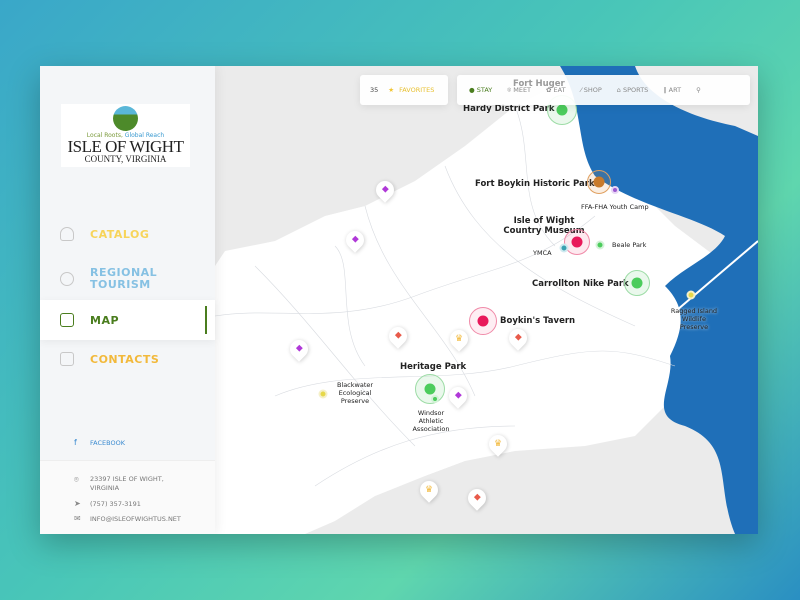 The height and width of the screenshot is (600, 800). I want to click on label-fort-huger: Fort Huger, so click(539, 84).